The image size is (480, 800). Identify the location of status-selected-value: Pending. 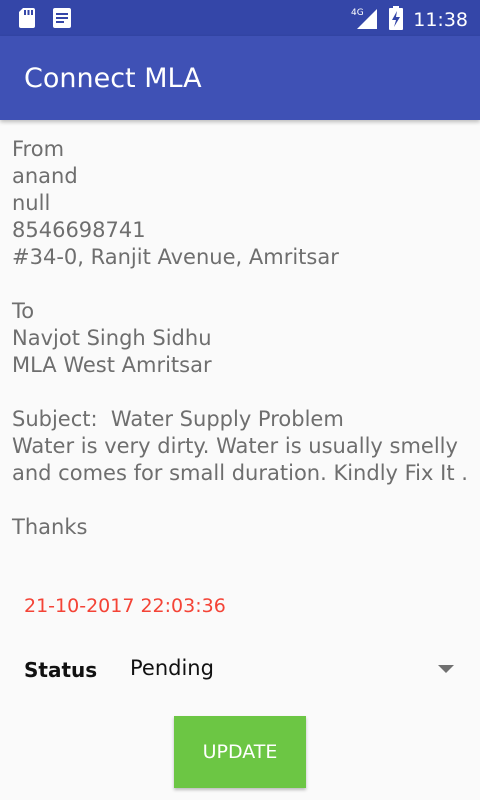
(172, 668).